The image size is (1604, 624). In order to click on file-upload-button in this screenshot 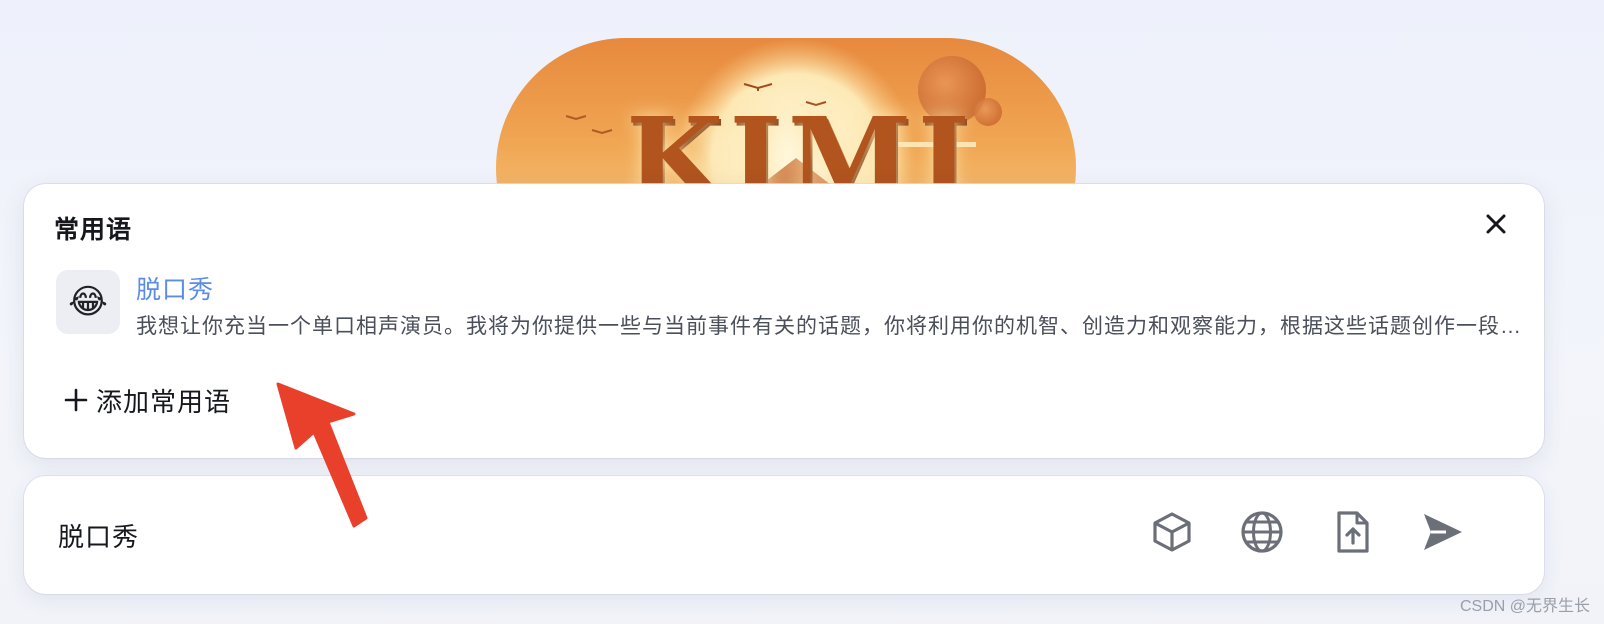, I will do `click(1352, 532)`.